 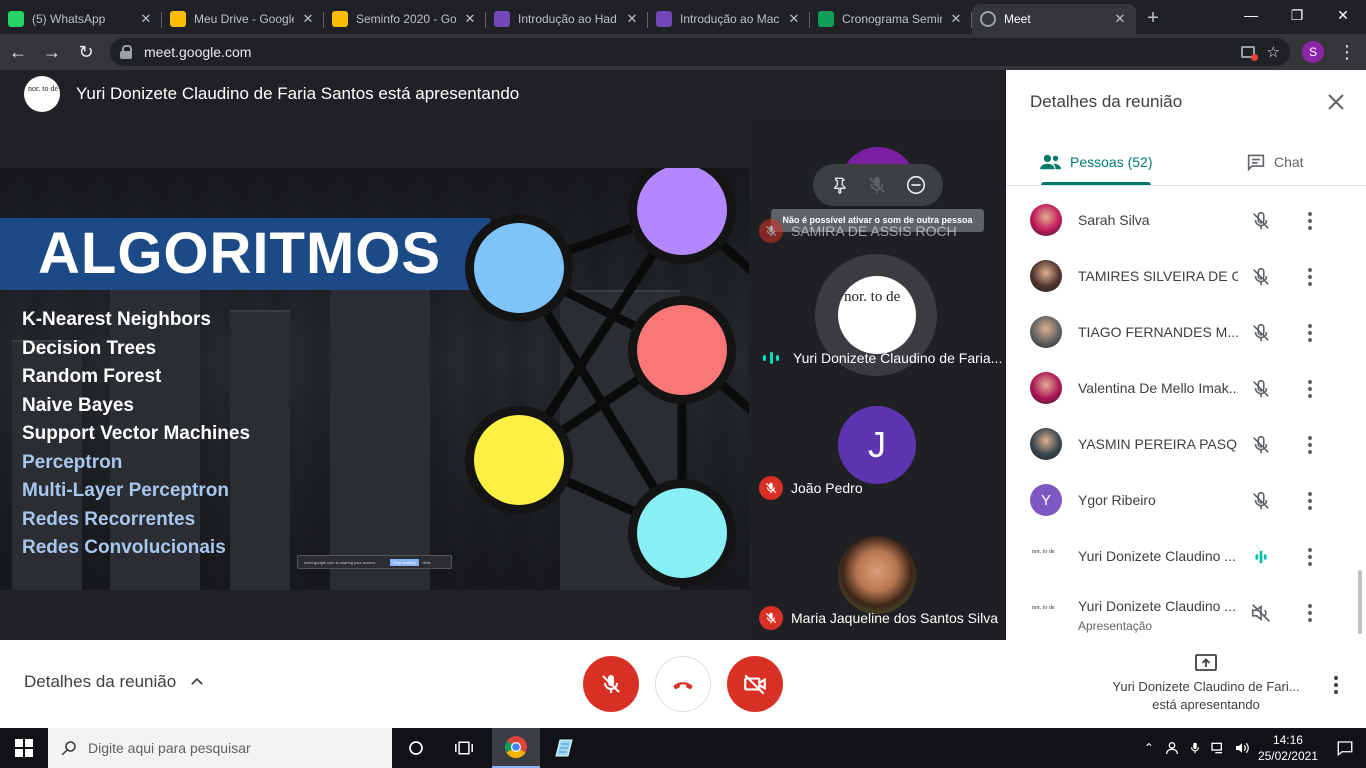 What do you see at coordinates (18, 52) in the screenshot?
I see `back-button: ←` at bounding box center [18, 52].